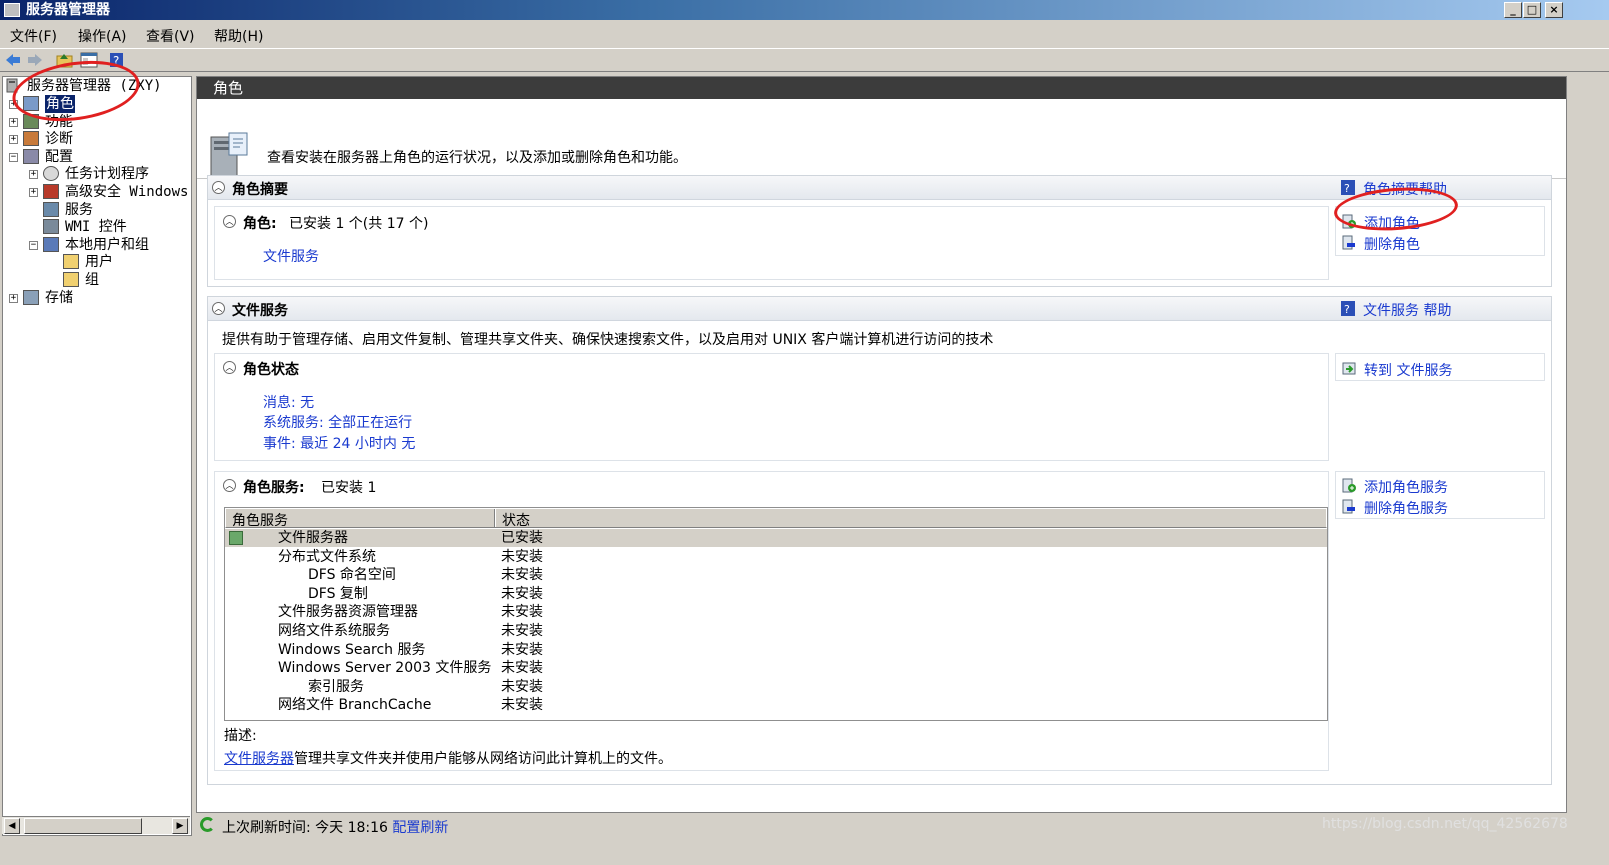  I want to click on menu-file: 文件(F), so click(33, 36).